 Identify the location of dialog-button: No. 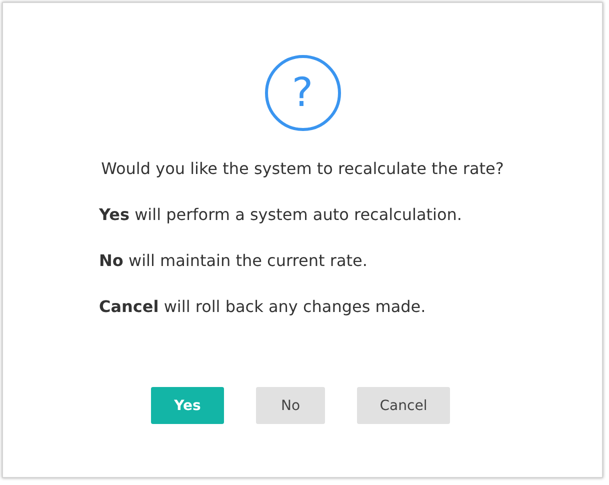
(290, 405).